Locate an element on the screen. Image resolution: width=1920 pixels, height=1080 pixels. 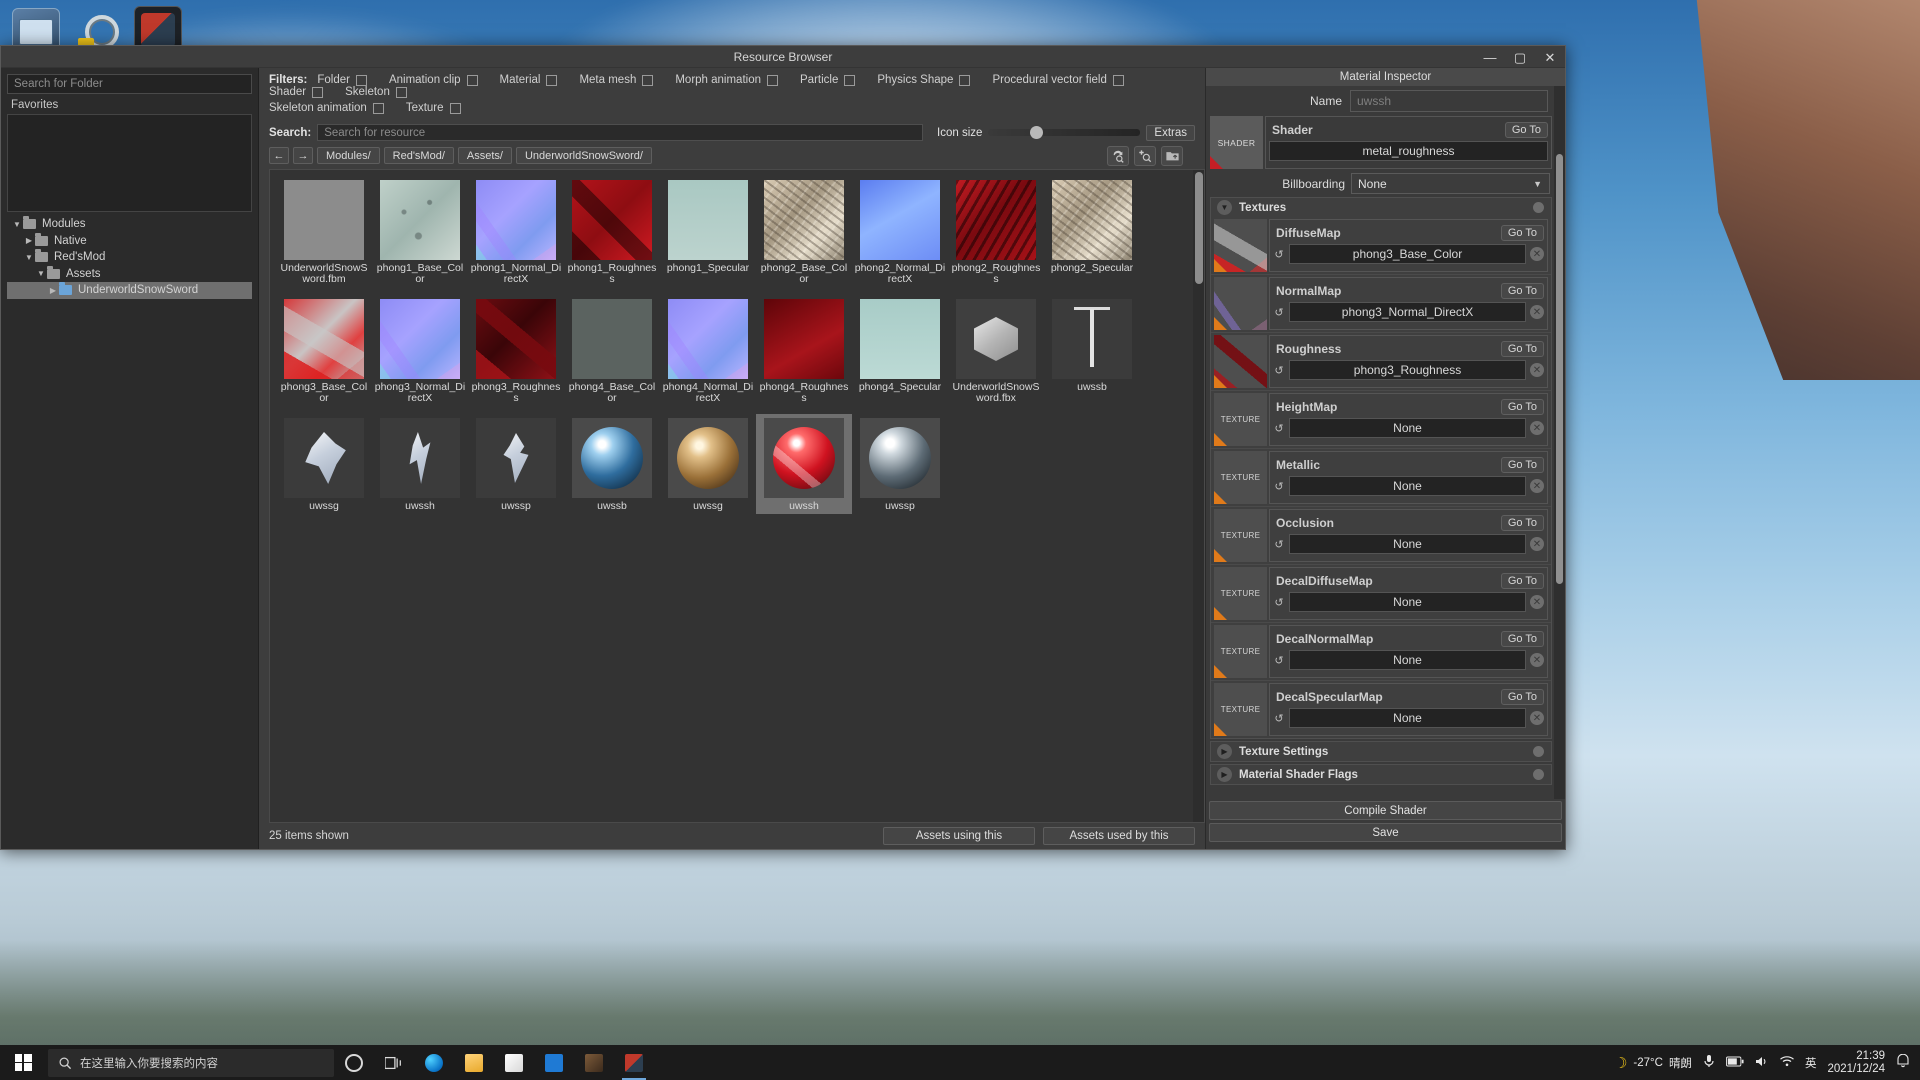
edge-icon is located at coordinates (434, 1062).